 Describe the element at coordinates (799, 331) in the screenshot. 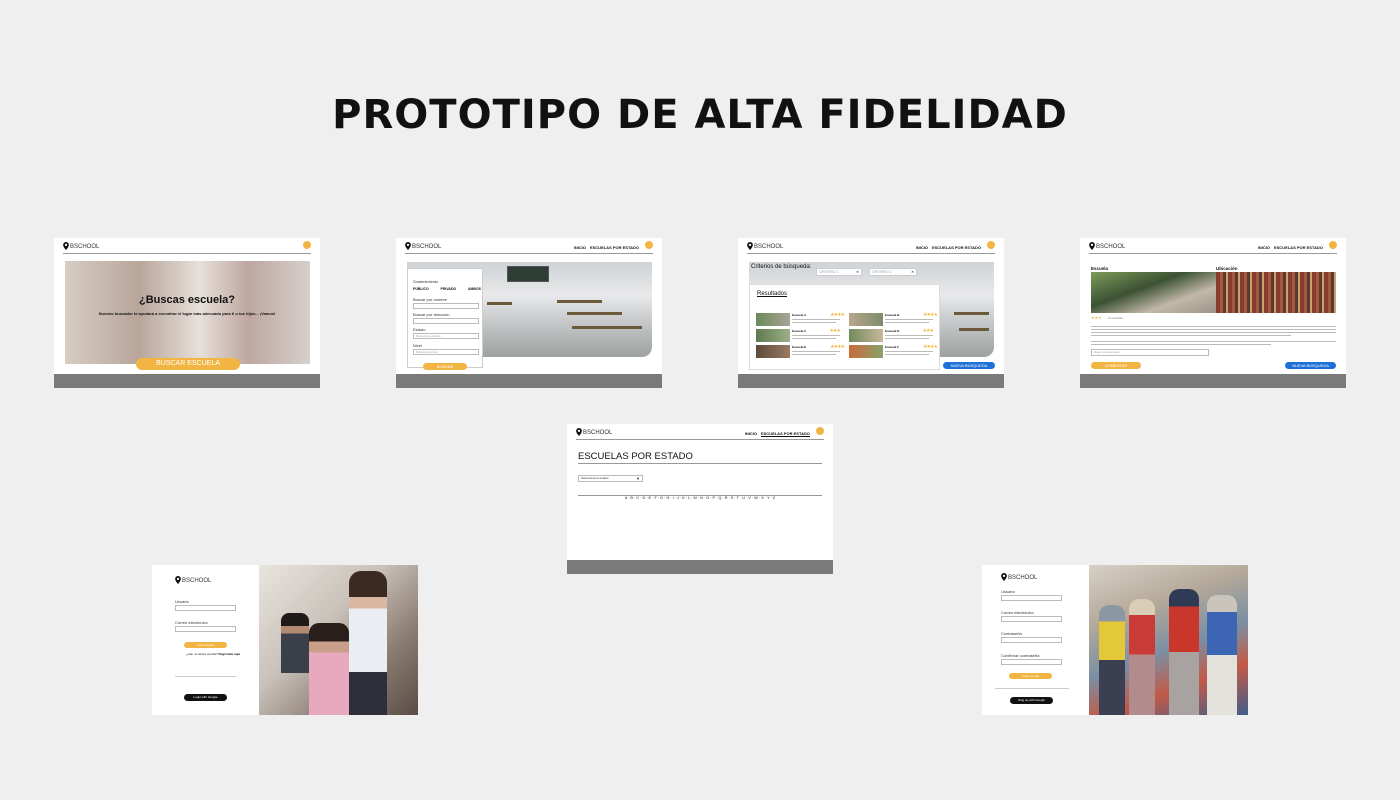

I see `result-name: Escuela C` at that location.